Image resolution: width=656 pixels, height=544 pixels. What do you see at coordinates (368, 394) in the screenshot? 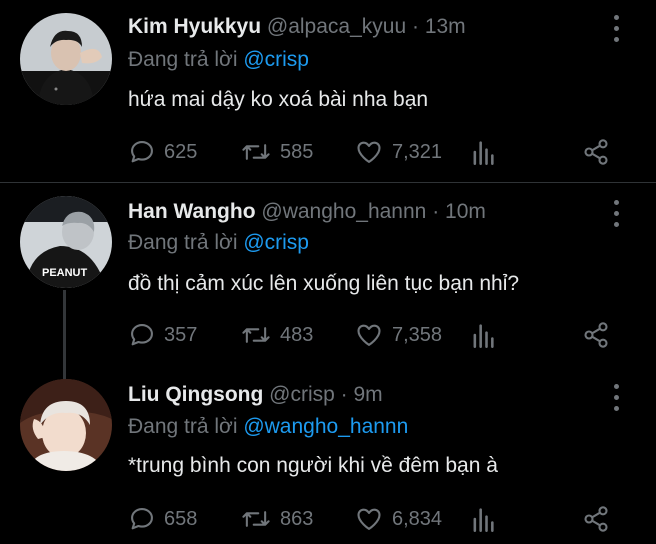
I see `timestamp: 9m` at bounding box center [368, 394].